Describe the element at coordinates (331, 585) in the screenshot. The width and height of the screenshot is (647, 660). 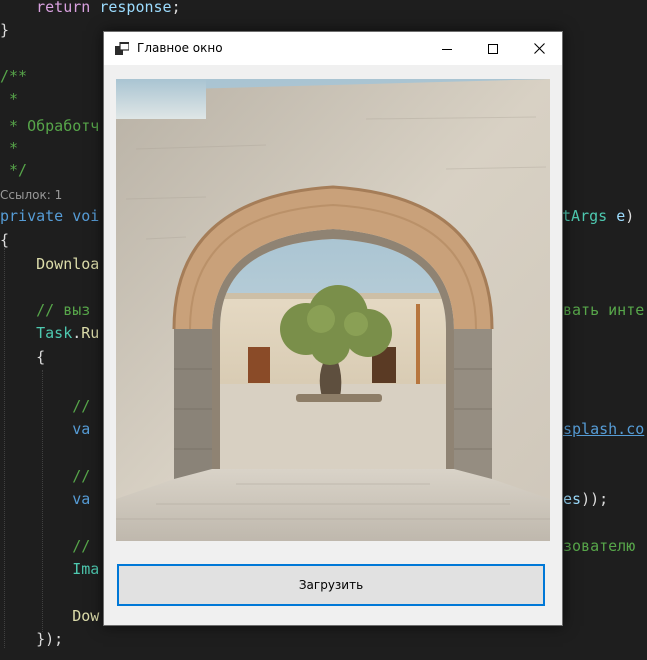
I see `load-button: Загрузить` at that location.